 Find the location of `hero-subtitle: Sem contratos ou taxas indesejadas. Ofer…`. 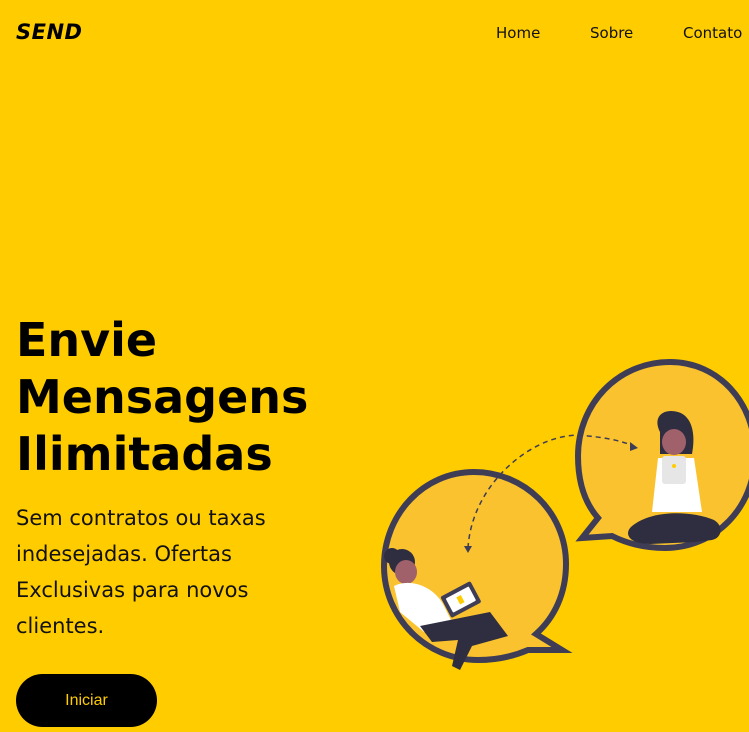

hero-subtitle: Sem contratos ou taxas indesejadas. Ofer… is located at coordinates (141, 572).